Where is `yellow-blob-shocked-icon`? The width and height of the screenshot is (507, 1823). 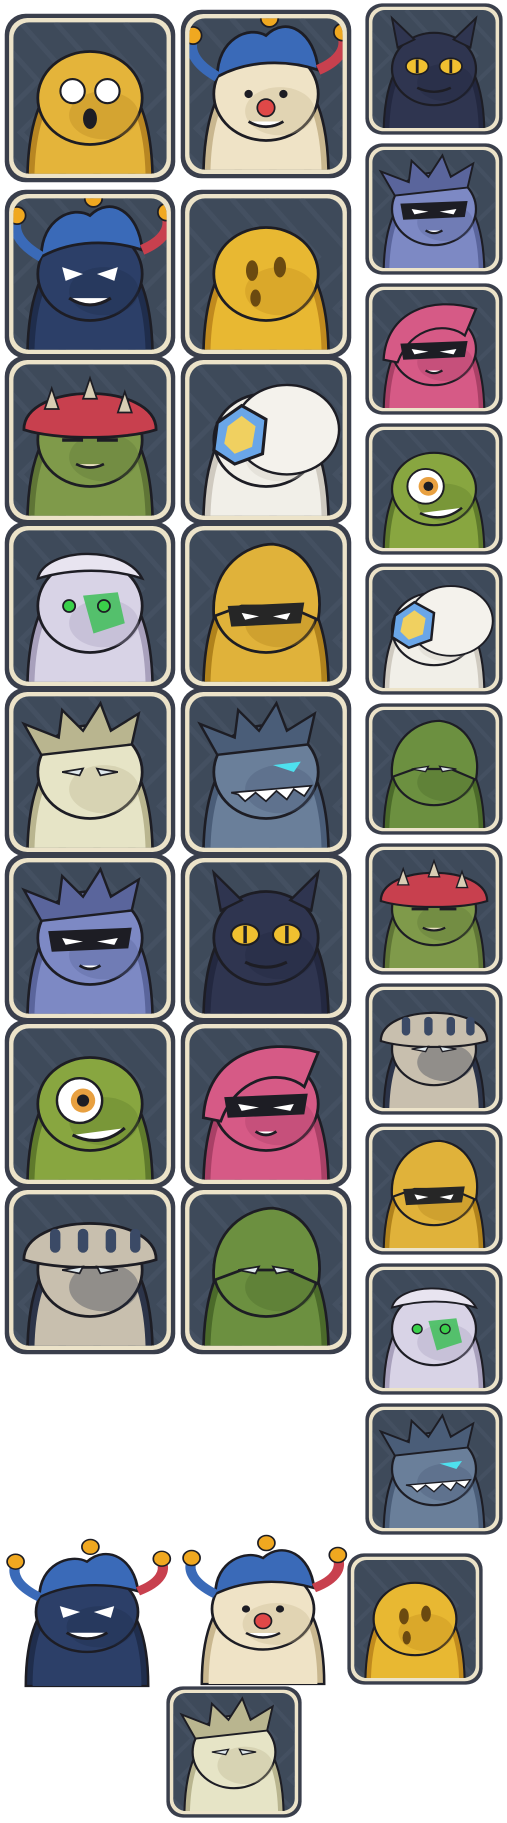
yellow-blob-shocked-icon is located at coordinates (90, 98).